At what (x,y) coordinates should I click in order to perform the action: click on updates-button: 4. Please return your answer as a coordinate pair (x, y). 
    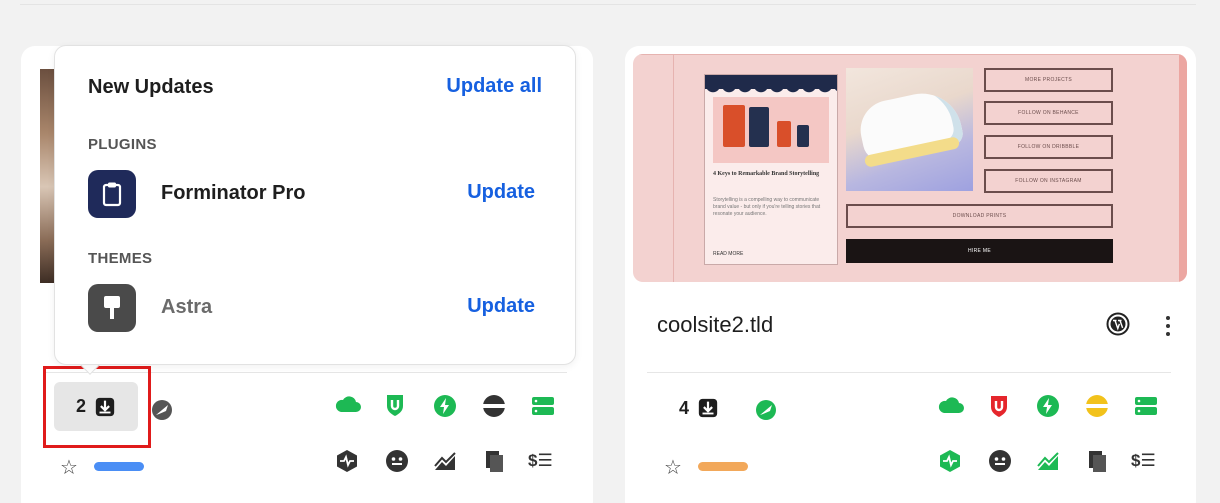
    Looking at the image, I should click on (699, 408).